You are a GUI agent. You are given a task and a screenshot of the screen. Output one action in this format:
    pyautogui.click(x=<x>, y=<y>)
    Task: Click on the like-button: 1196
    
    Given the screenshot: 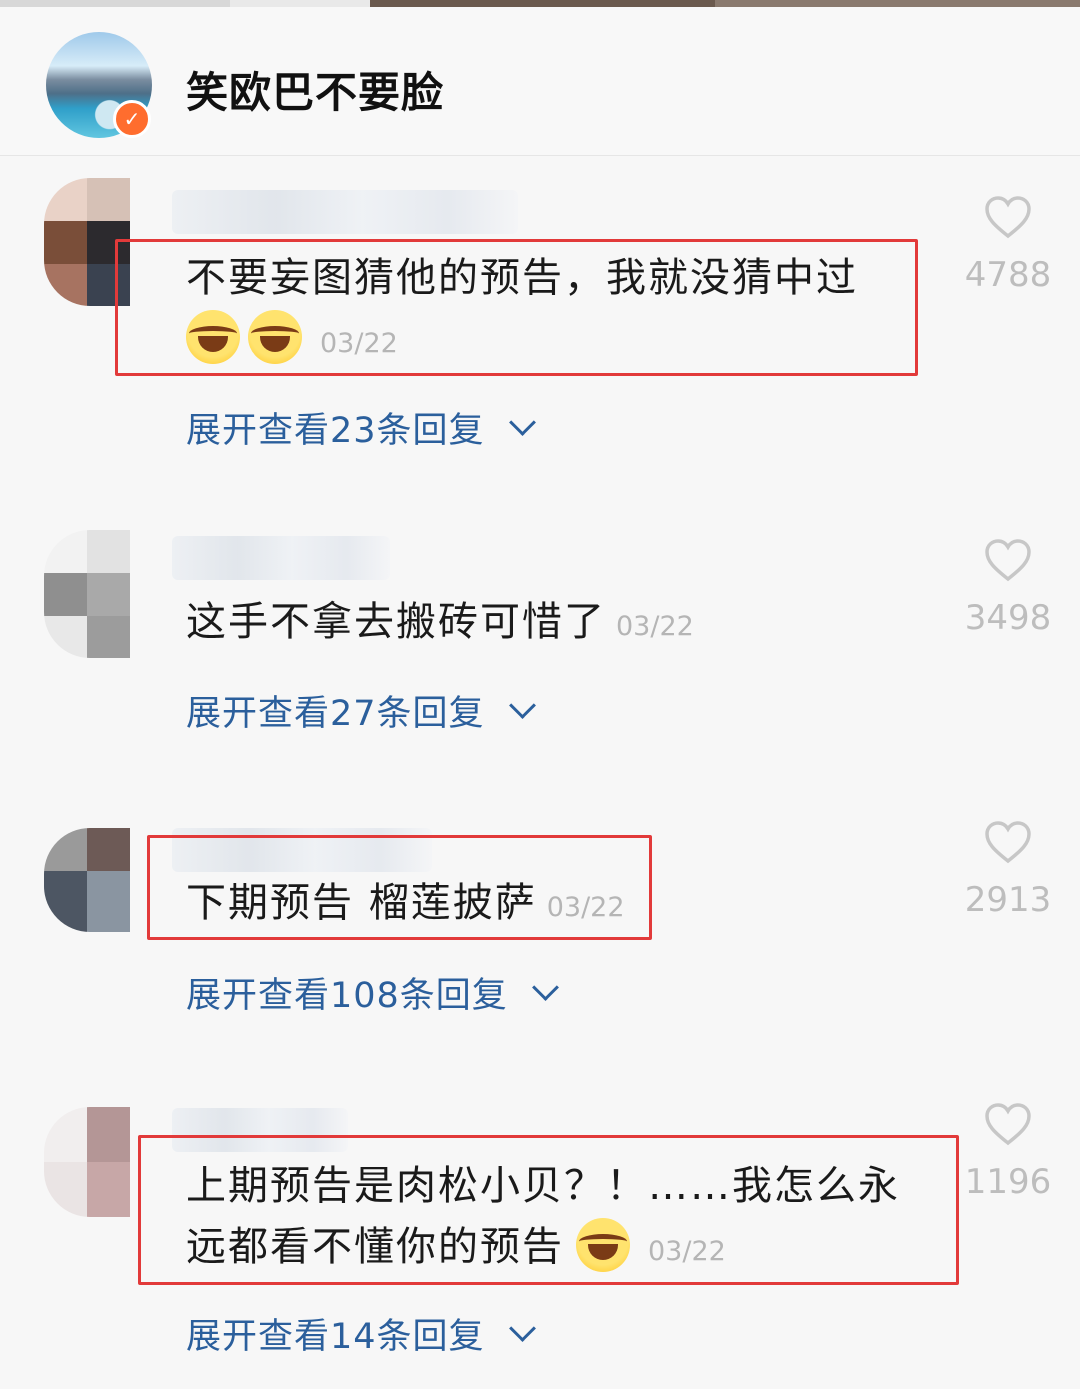 What is the action you would take?
    pyautogui.click(x=1008, y=1152)
    